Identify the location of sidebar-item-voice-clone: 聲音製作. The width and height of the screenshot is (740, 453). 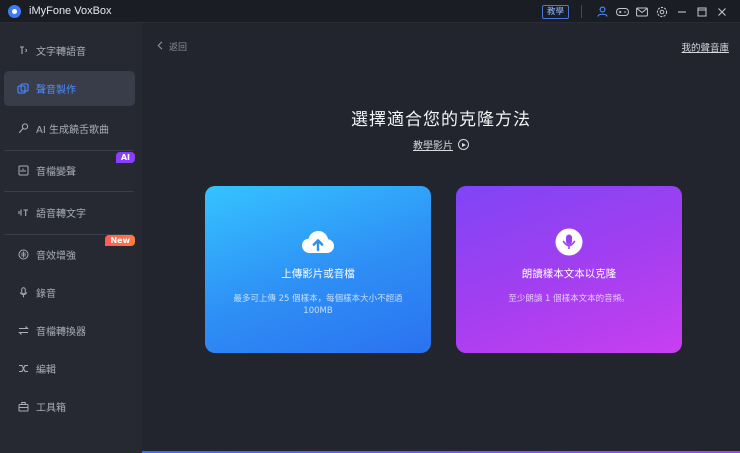
(69, 88).